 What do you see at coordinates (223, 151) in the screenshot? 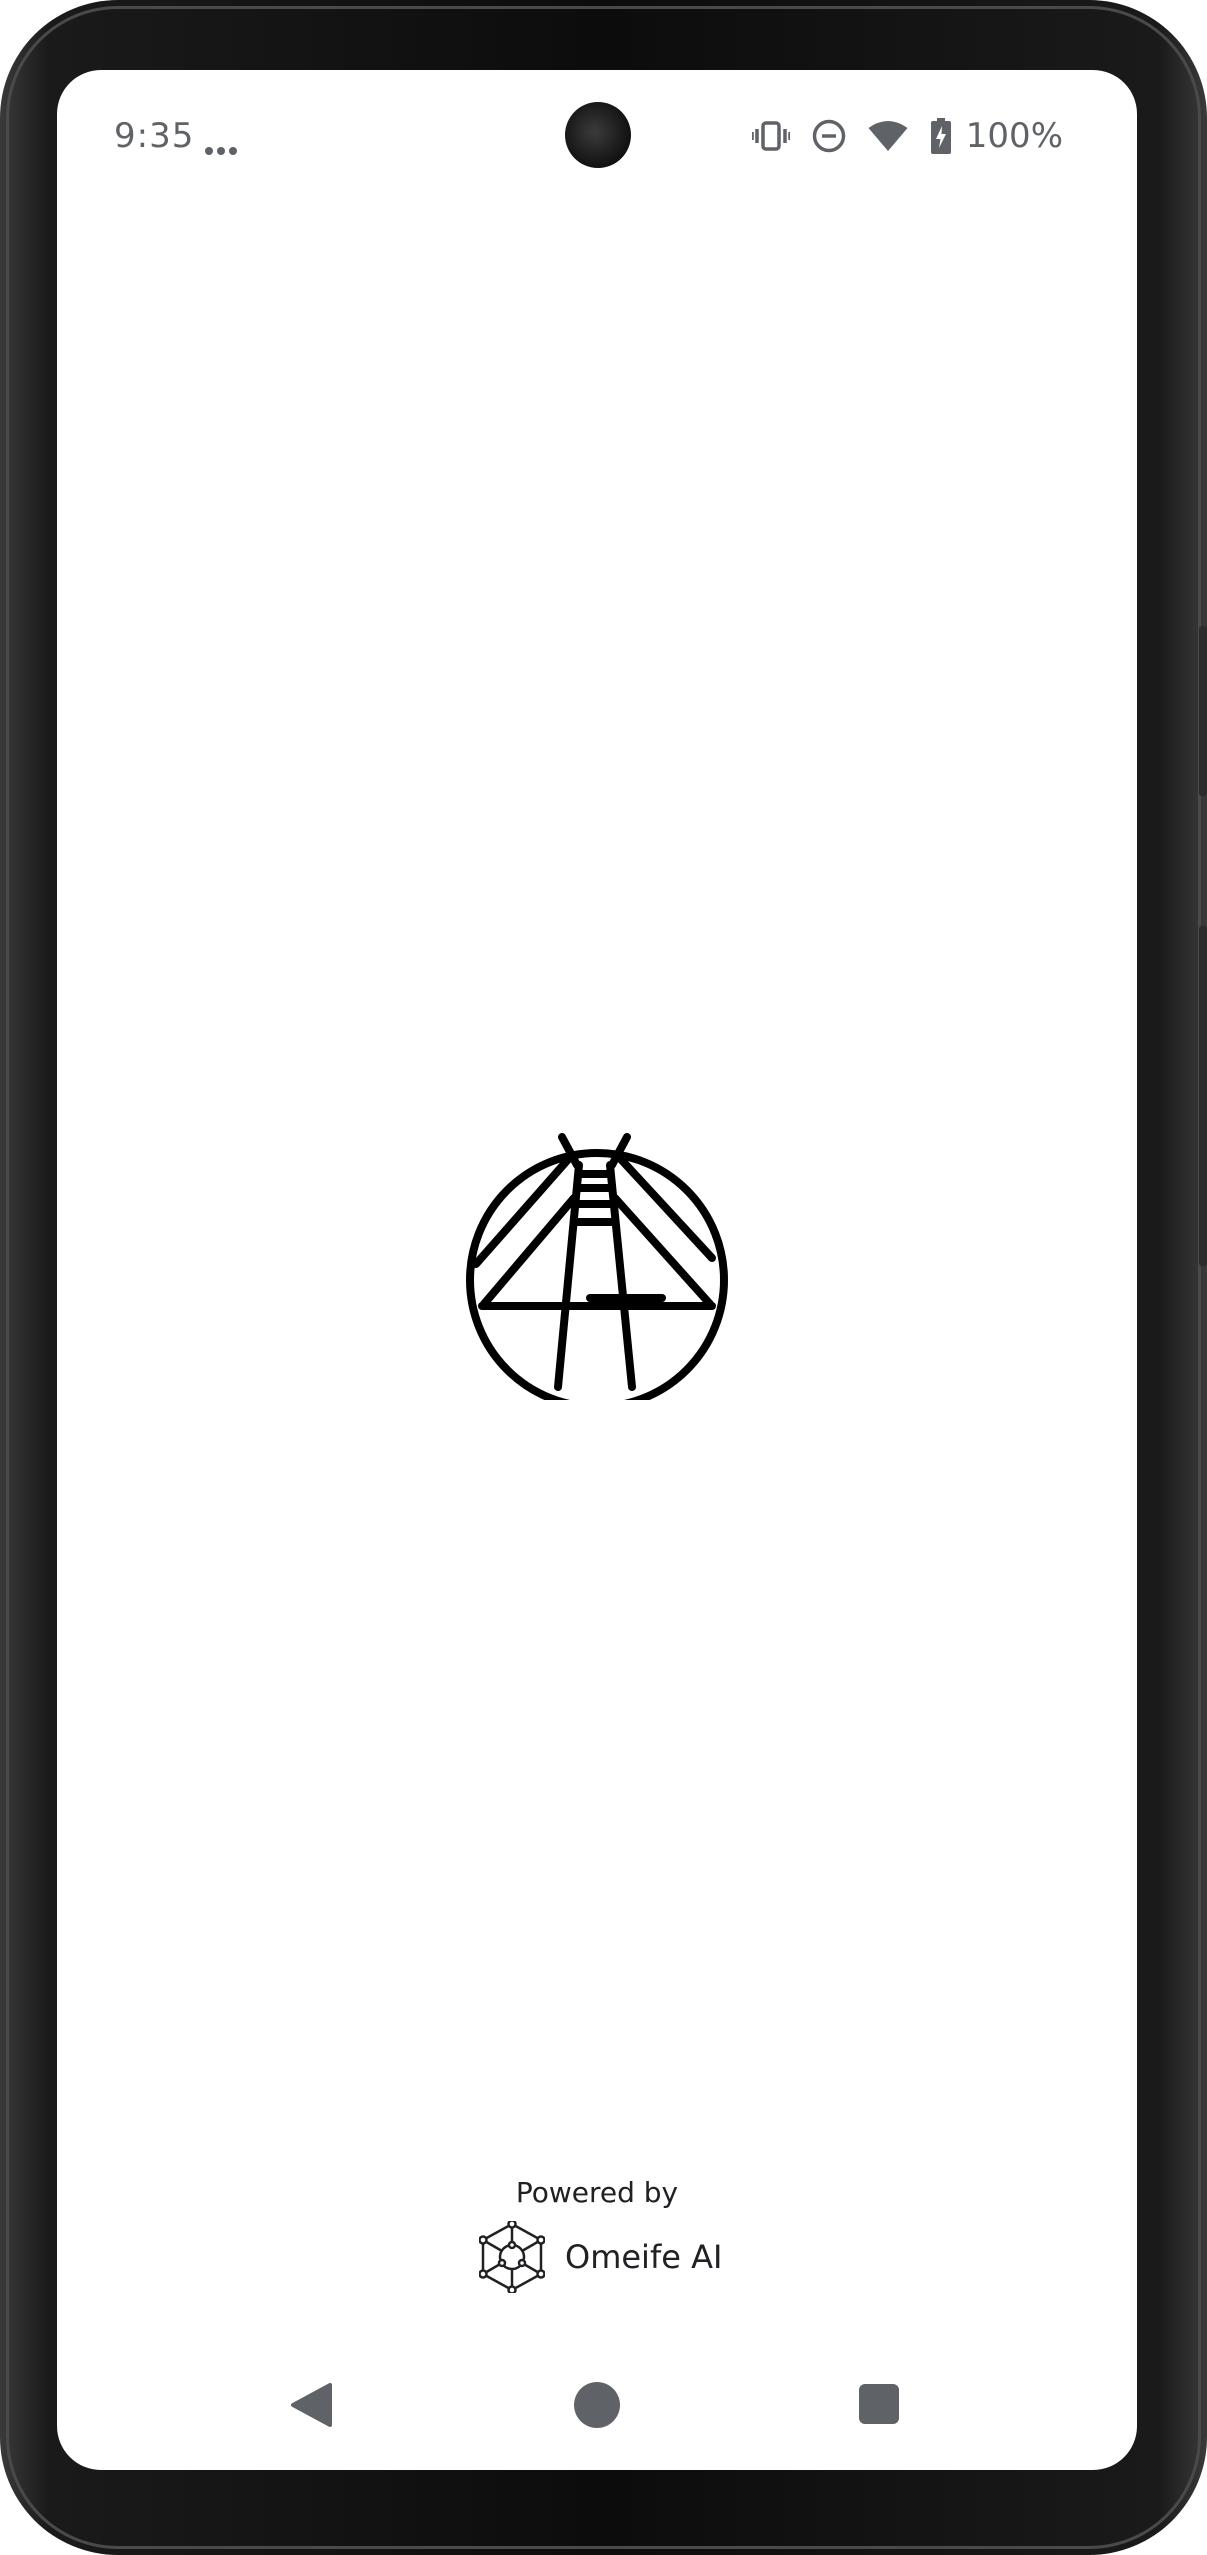
I see `more-notifications-icon` at bounding box center [223, 151].